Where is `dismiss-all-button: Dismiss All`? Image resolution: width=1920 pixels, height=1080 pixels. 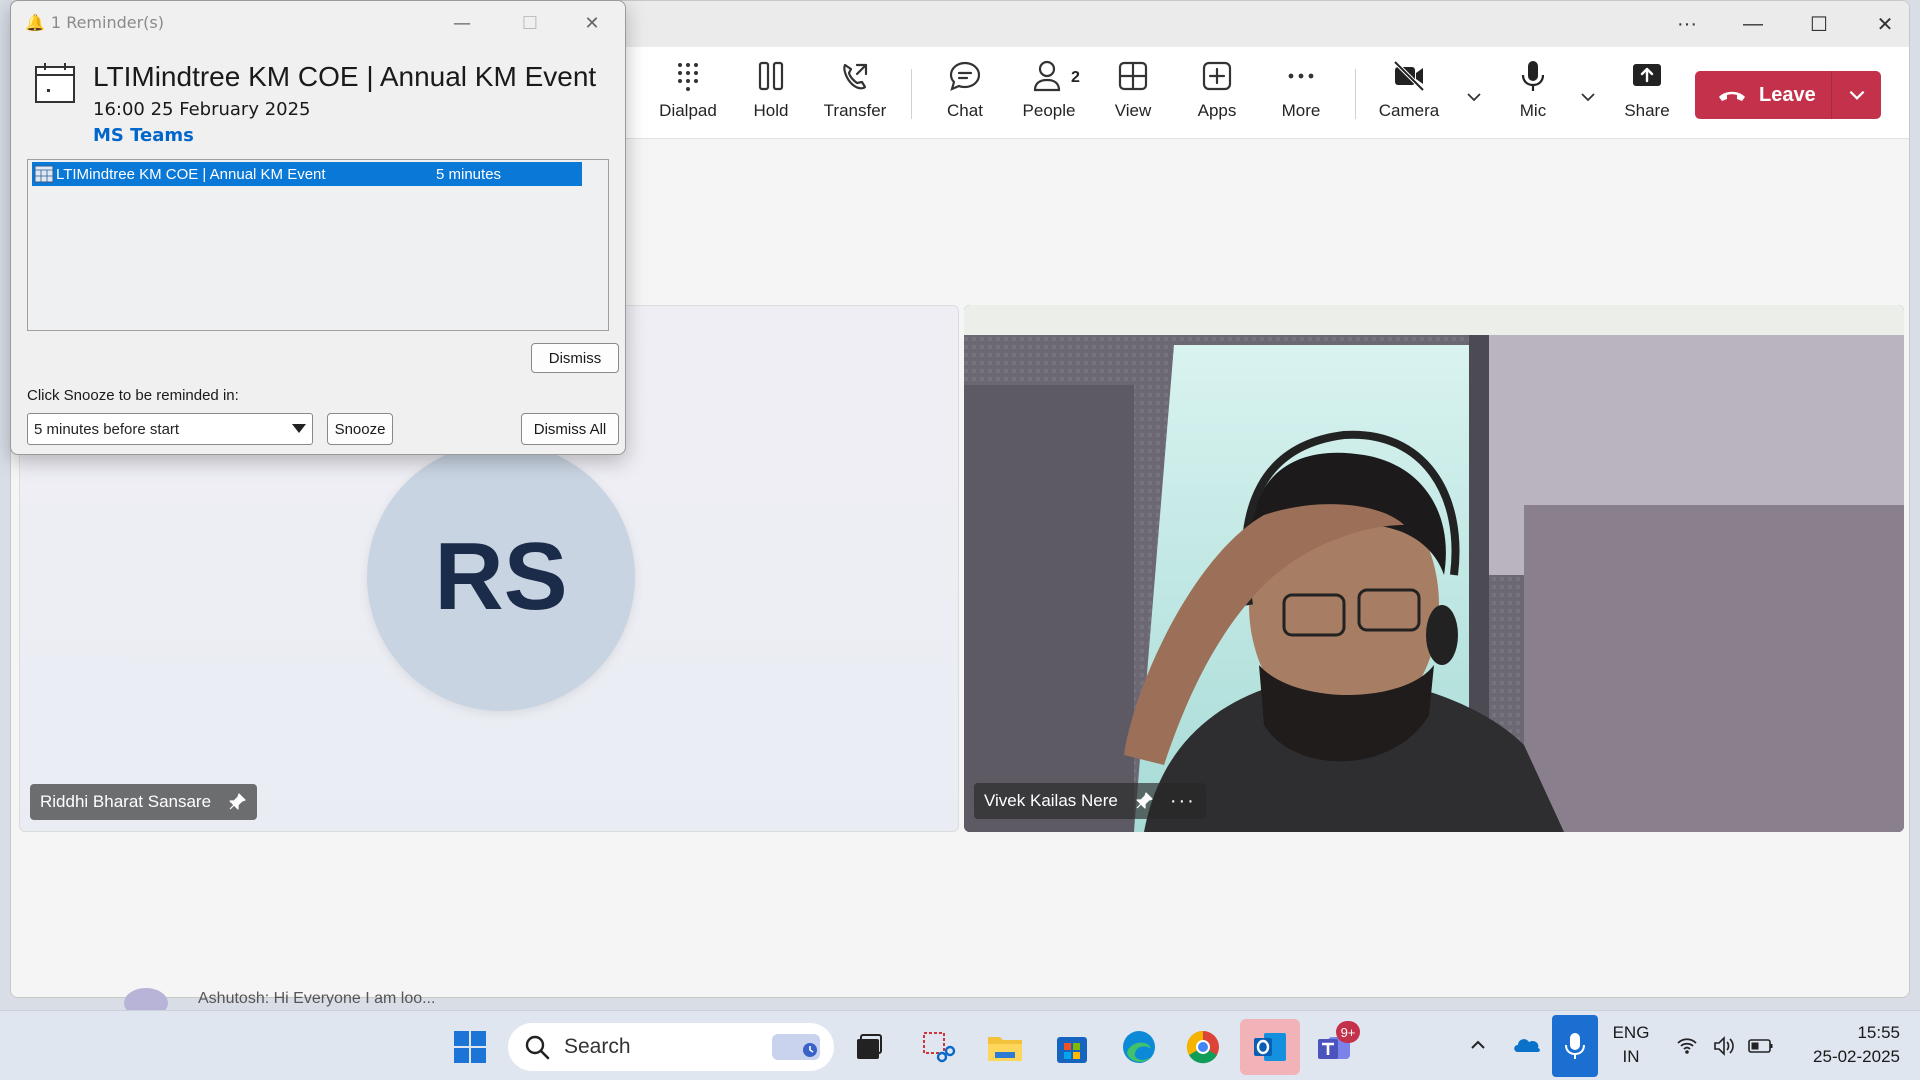
dismiss-all-button: Dismiss All is located at coordinates (570, 429).